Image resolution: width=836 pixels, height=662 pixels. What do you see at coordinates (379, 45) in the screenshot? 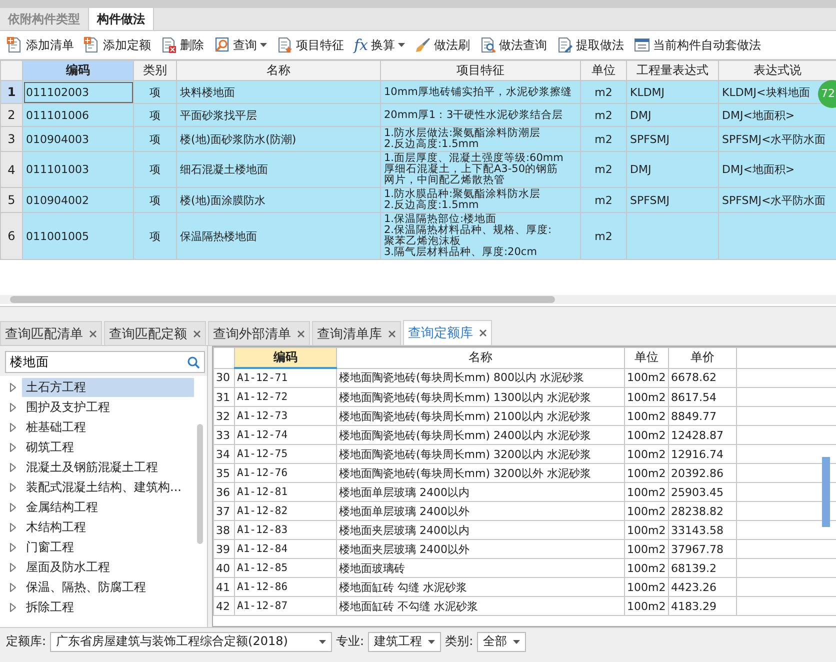
I see `toolbar-button: fx 换算` at bounding box center [379, 45].